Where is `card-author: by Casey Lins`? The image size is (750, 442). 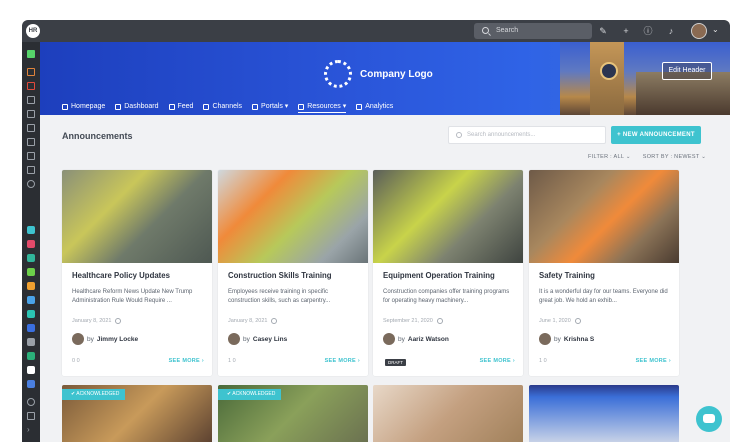
card-author: by Casey Lins is located at coordinates (257, 339).